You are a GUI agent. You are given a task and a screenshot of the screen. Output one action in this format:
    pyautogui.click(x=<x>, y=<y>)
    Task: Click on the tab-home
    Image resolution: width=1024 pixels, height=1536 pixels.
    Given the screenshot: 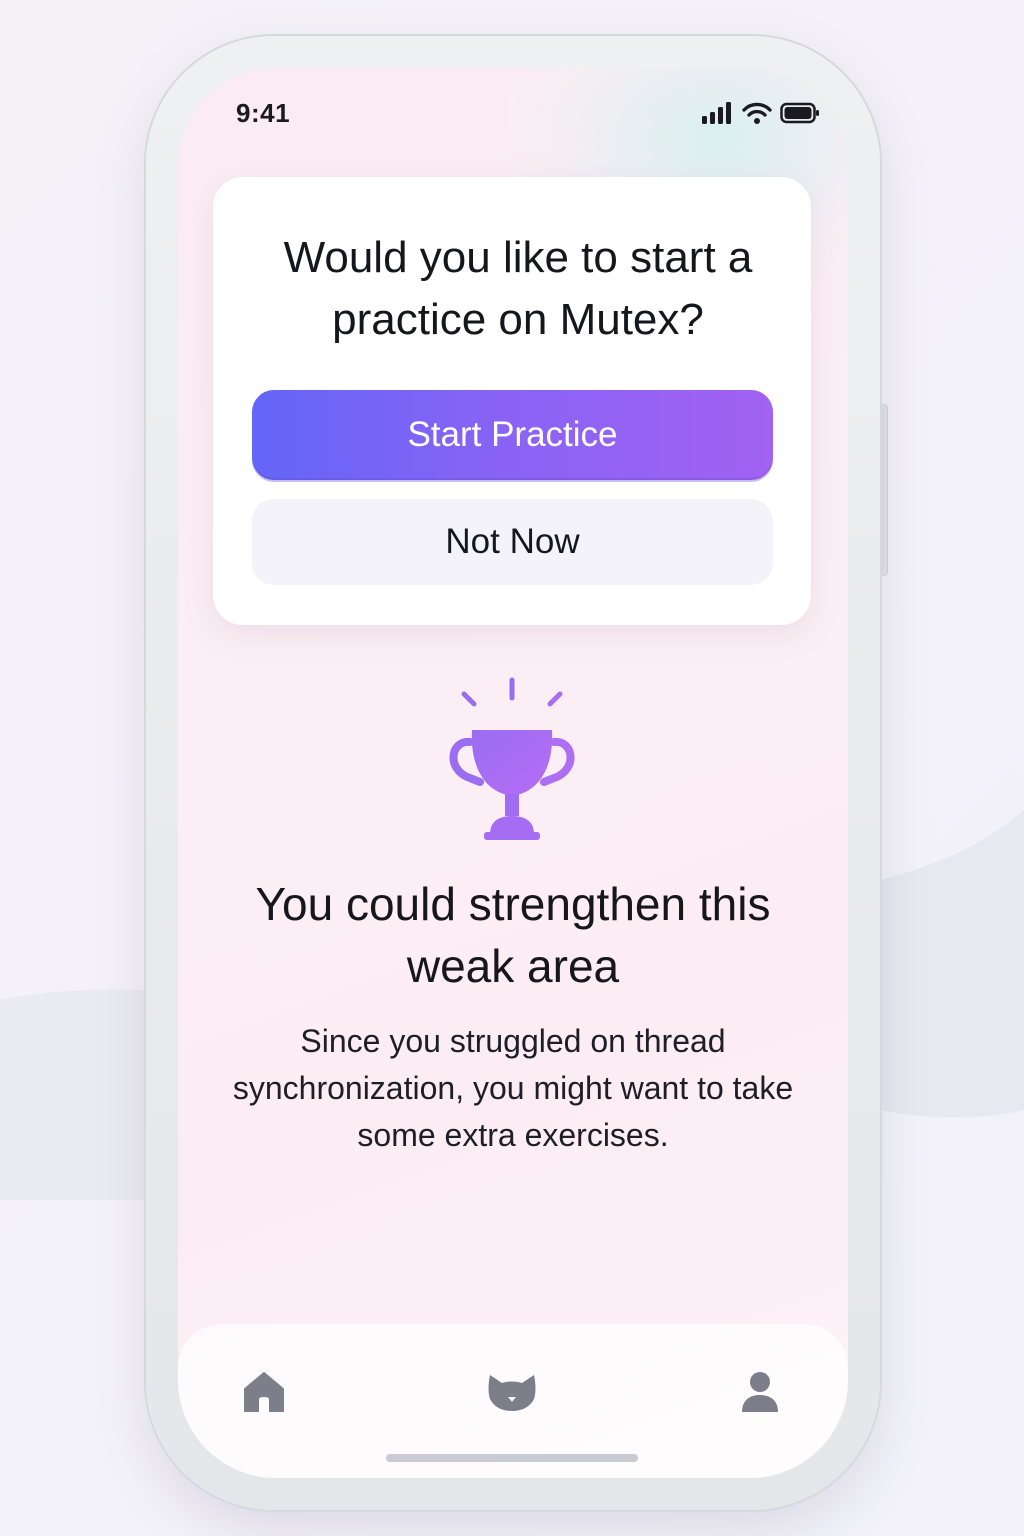 What is the action you would take?
    pyautogui.click(x=264, y=1392)
    